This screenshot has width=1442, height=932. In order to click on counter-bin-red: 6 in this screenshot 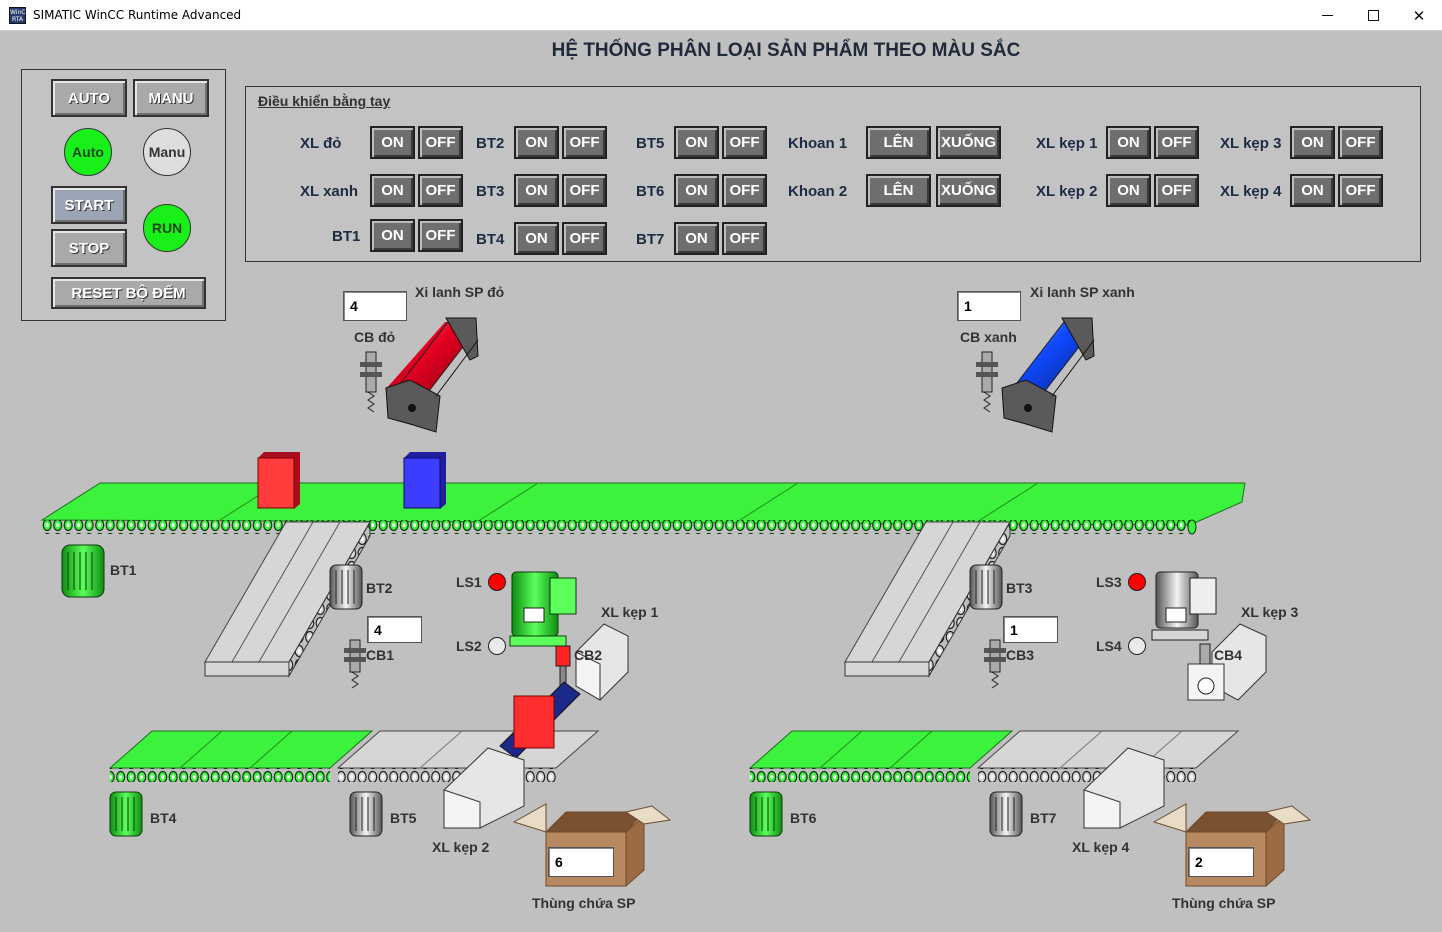, I will do `click(581, 862)`.